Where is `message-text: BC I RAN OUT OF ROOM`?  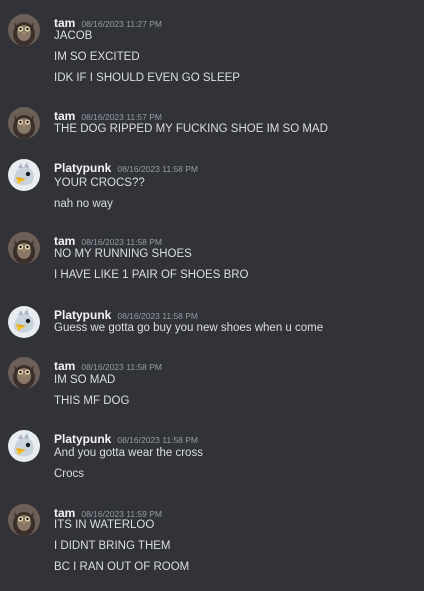 message-text: BC I RAN OUT OF ROOM is located at coordinates (122, 567).